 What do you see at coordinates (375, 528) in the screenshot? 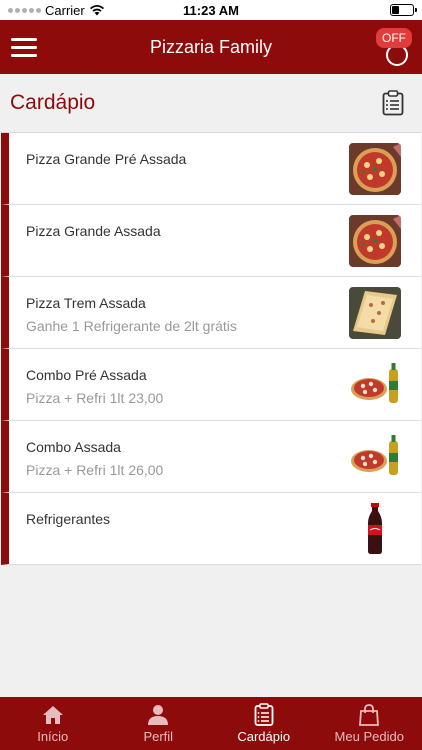
I see `cola-bottle-icon` at bounding box center [375, 528].